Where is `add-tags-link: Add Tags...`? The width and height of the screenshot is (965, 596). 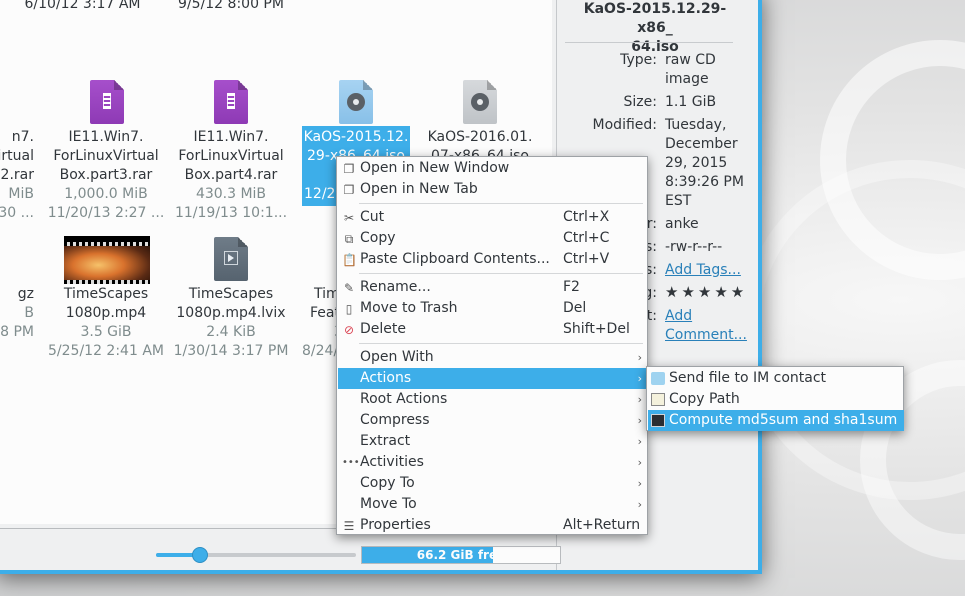
add-tags-link: Add Tags... is located at coordinates (710, 270).